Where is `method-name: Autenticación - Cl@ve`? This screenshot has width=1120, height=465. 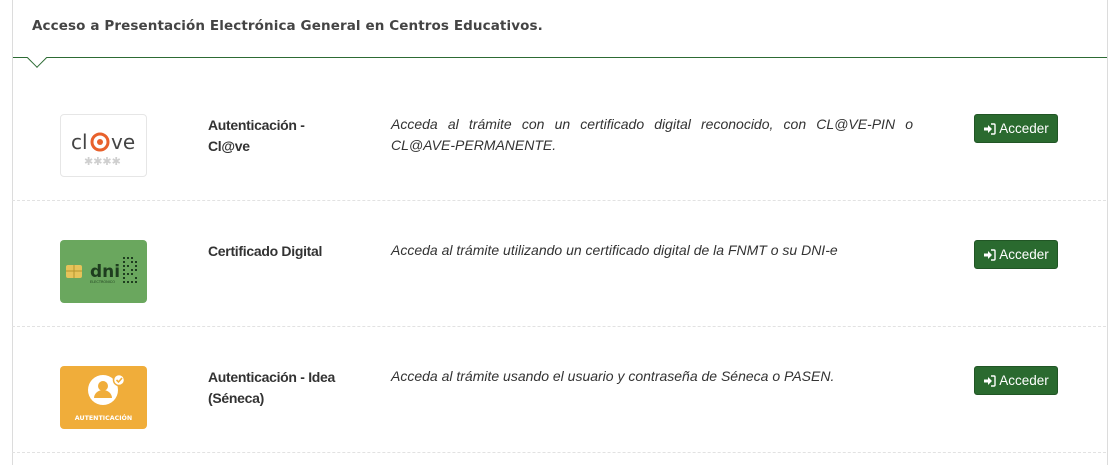
method-name: Autenticación - Cl@ve is located at coordinates (256, 135).